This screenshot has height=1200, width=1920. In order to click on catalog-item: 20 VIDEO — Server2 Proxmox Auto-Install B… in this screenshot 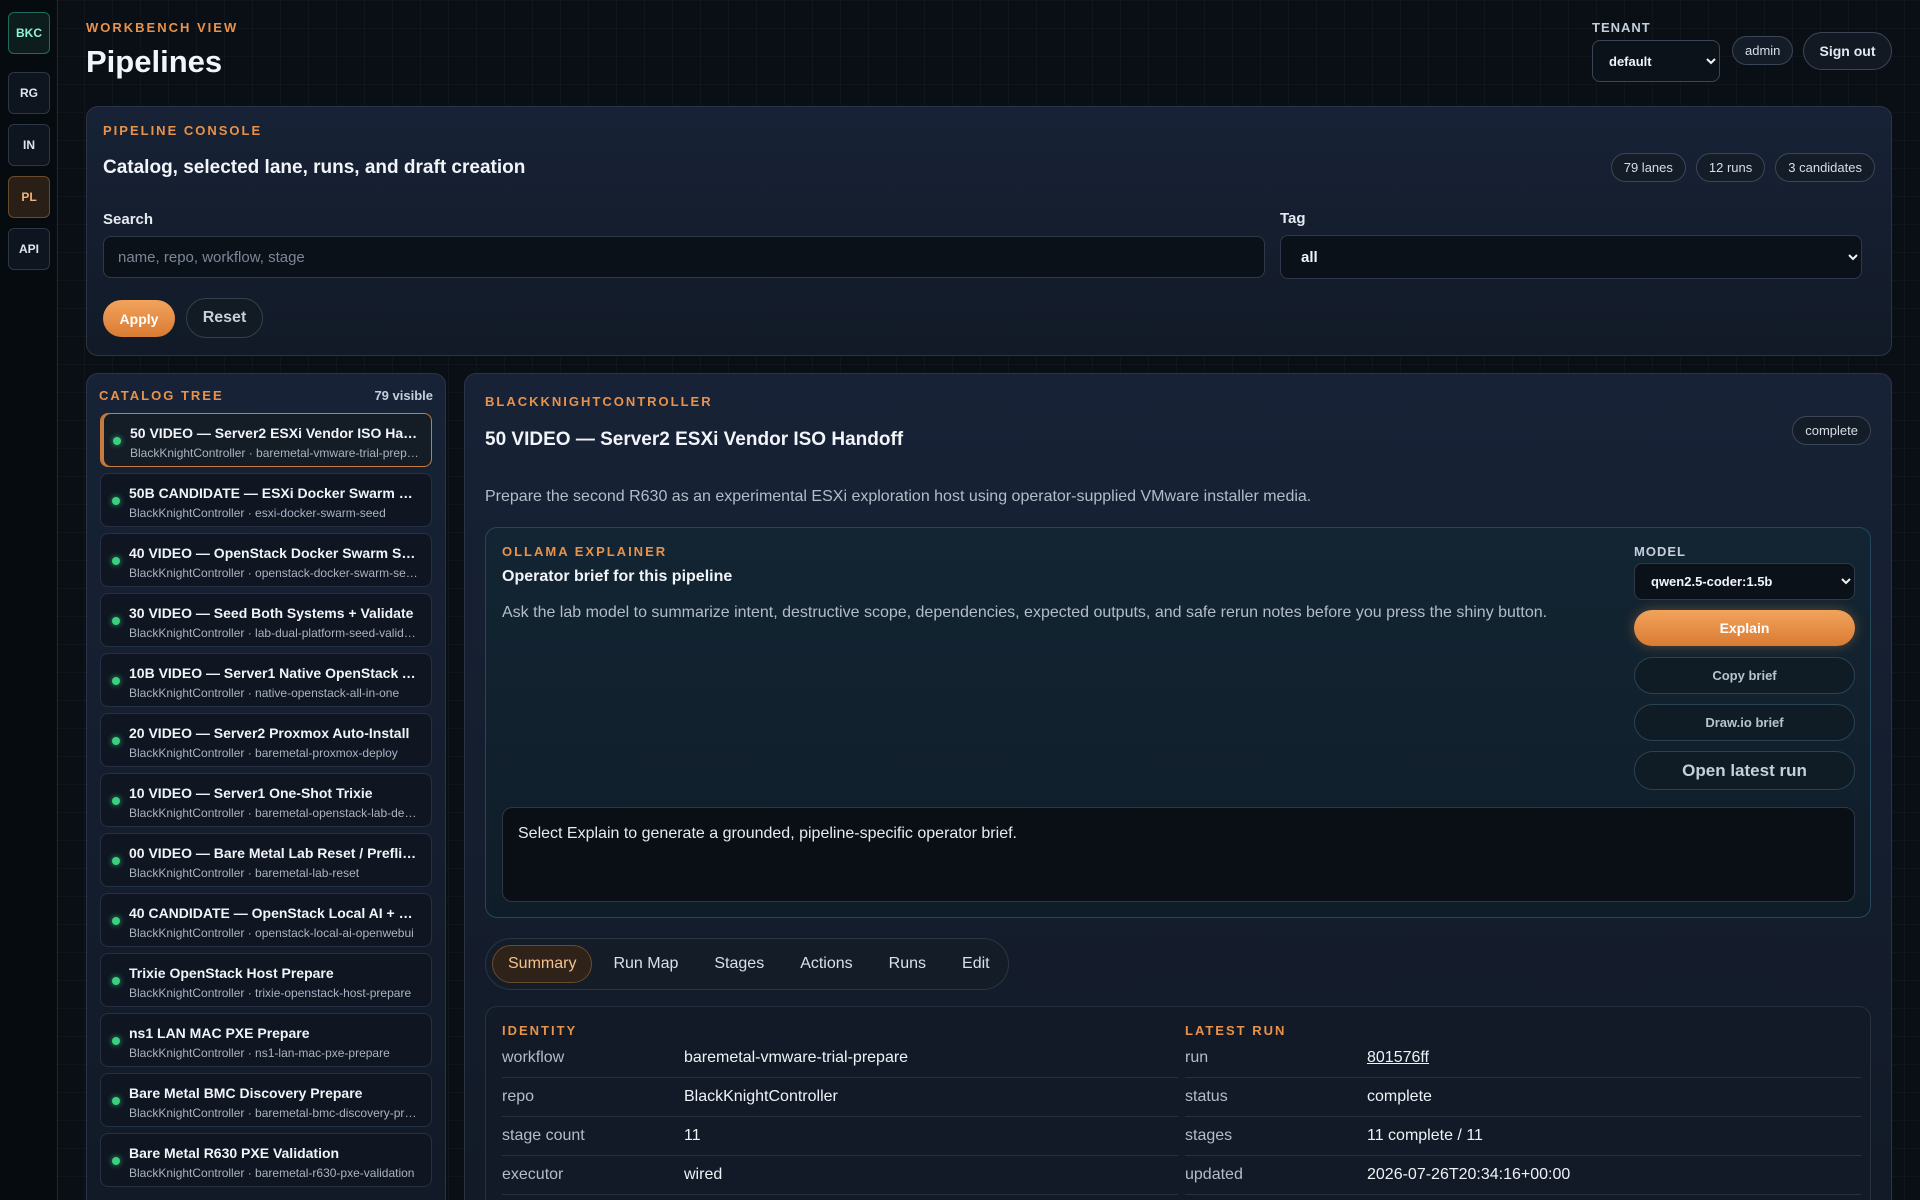, I will do `click(266, 740)`.